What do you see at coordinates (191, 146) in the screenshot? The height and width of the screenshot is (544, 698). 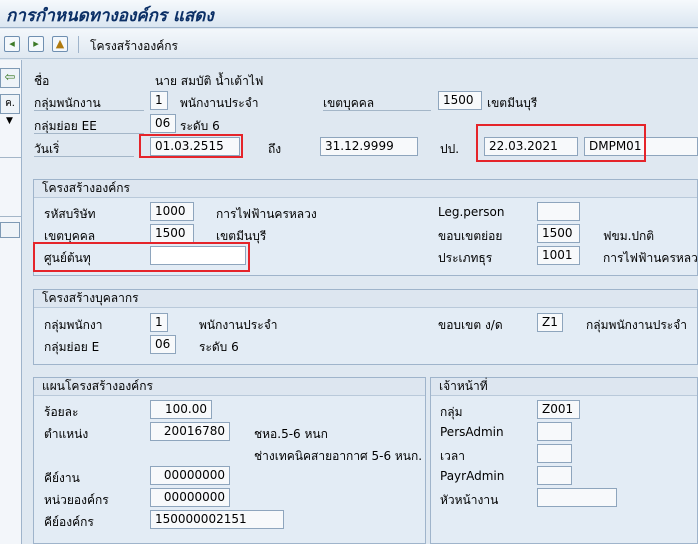 I see `highlight-box-start-date` at bounding box center [191, 146].